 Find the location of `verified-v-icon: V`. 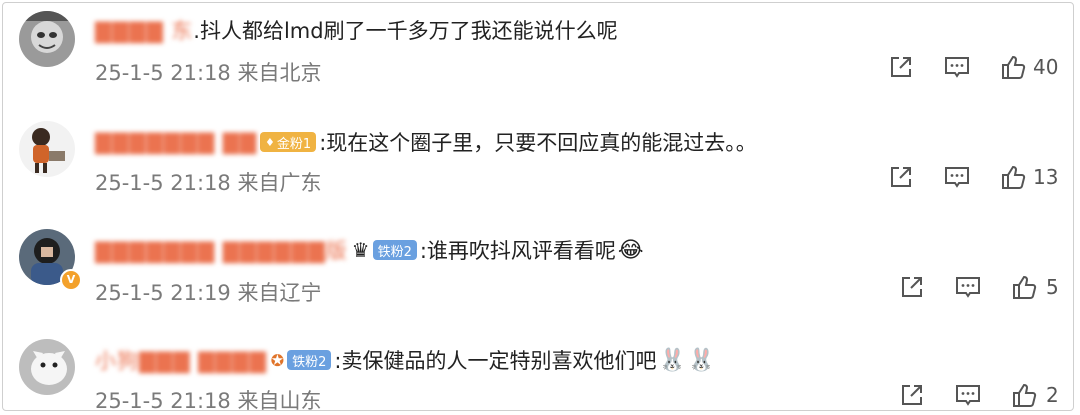

verified-v-icon: V is located at coordinates (71, 280).